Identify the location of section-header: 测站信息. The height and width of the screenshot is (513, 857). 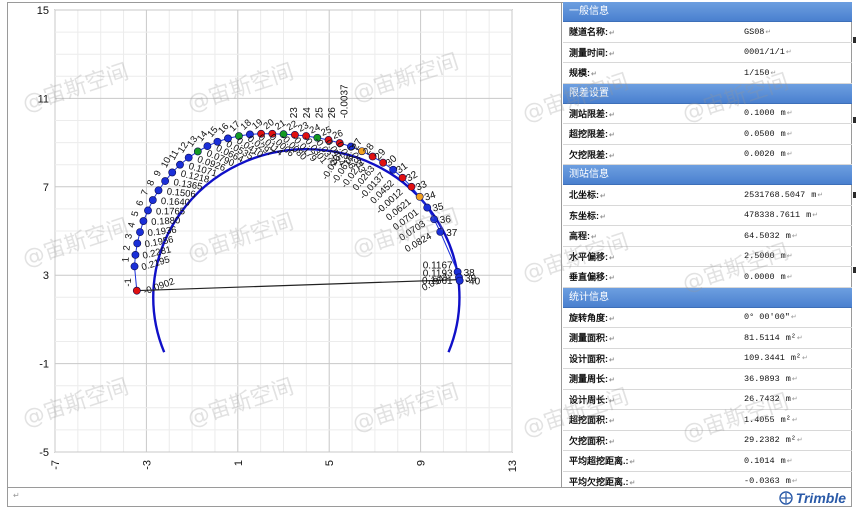
(707, 175).